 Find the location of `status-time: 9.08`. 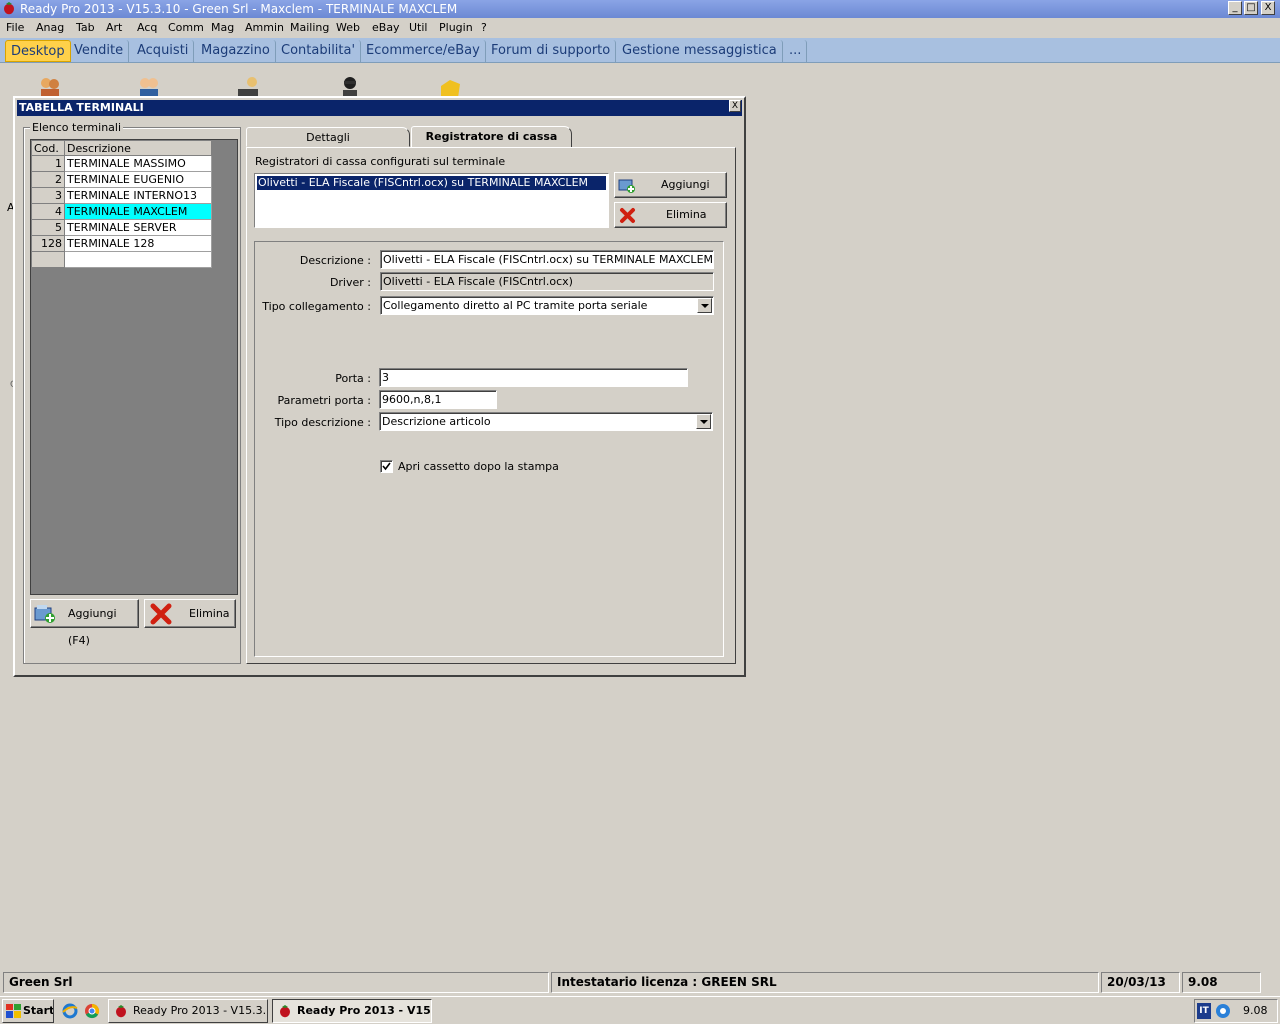

status-time: 9.08 is located at coordinates (1221, 982).